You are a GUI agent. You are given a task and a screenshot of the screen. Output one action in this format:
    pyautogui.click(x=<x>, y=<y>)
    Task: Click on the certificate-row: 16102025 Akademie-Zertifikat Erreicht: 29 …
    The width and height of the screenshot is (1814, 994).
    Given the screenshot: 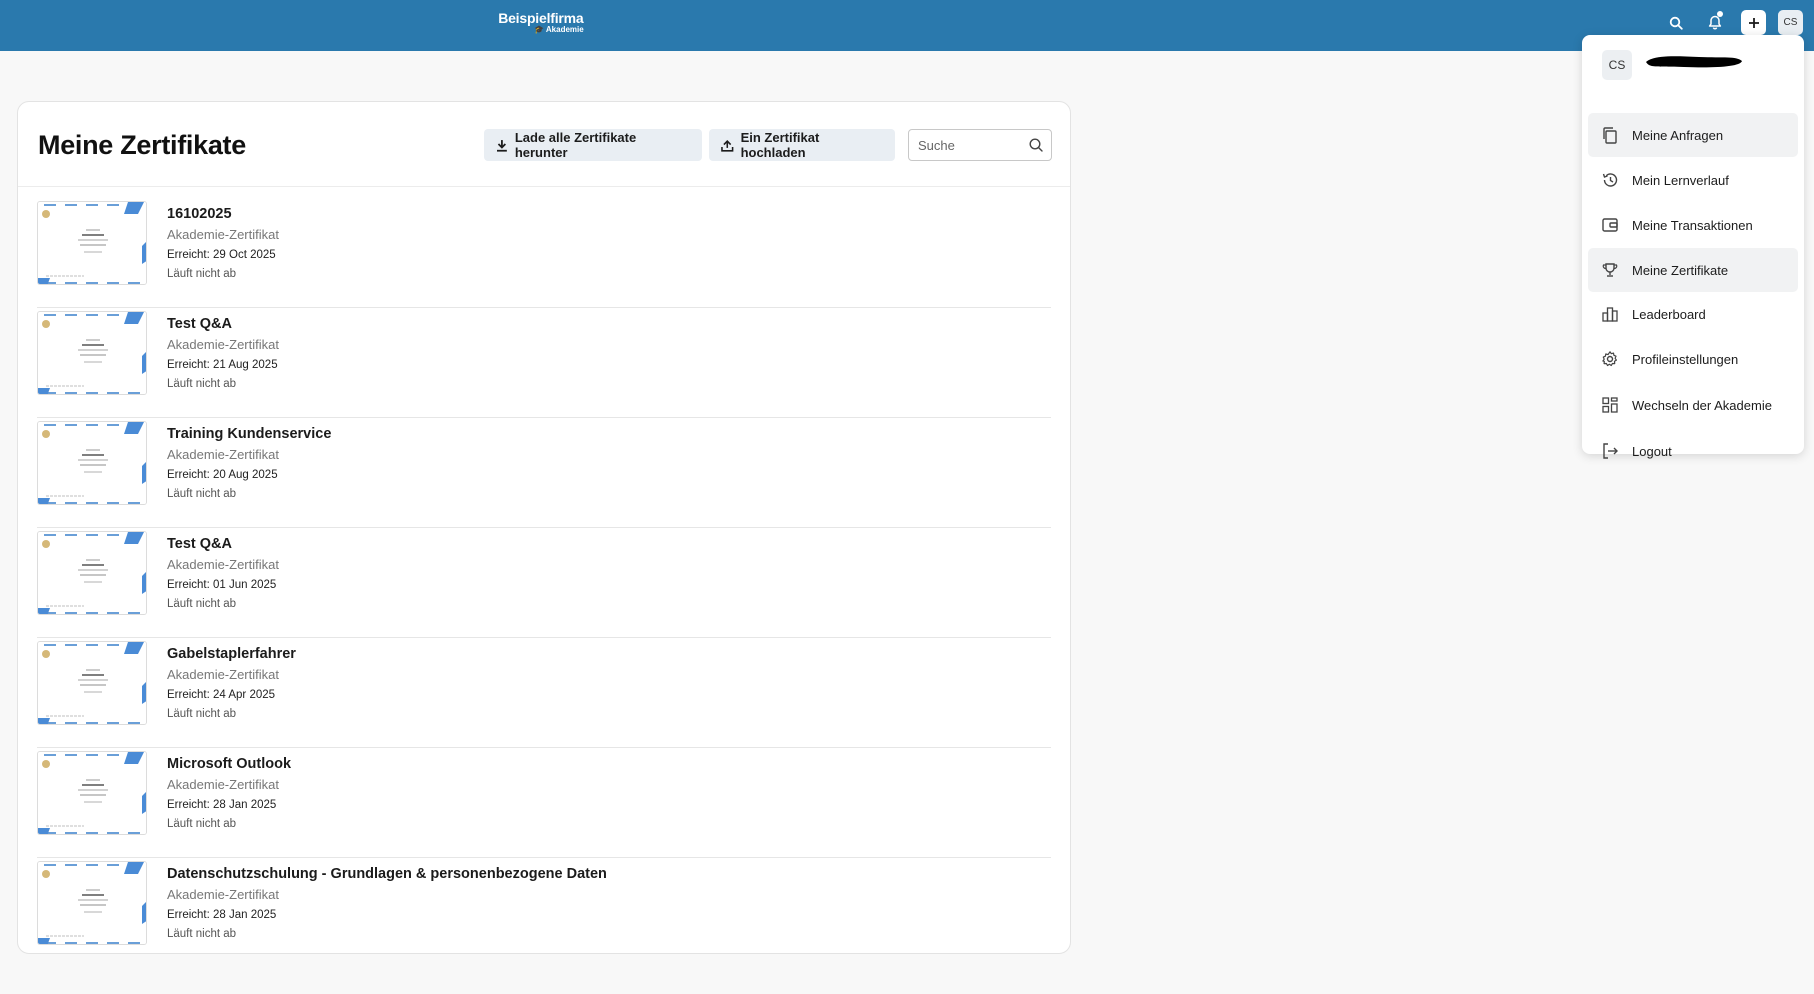 What is the action you would take?
    pyautogui.click(x=544, y=253)
    